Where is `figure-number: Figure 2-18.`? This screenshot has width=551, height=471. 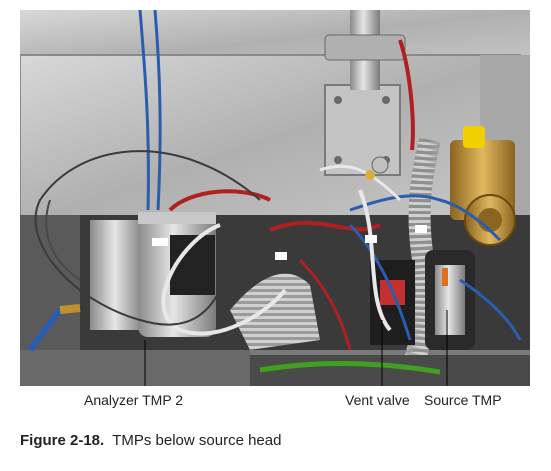
figure-number: Figure 2-18. is located at coordinates (62, 440).